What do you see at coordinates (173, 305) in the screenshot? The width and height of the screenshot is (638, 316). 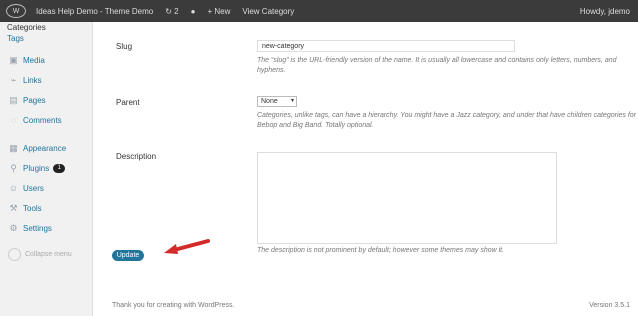 I see `footer-thanks: Thank you for creating with WordPress.` at bounding box center [173, 305].